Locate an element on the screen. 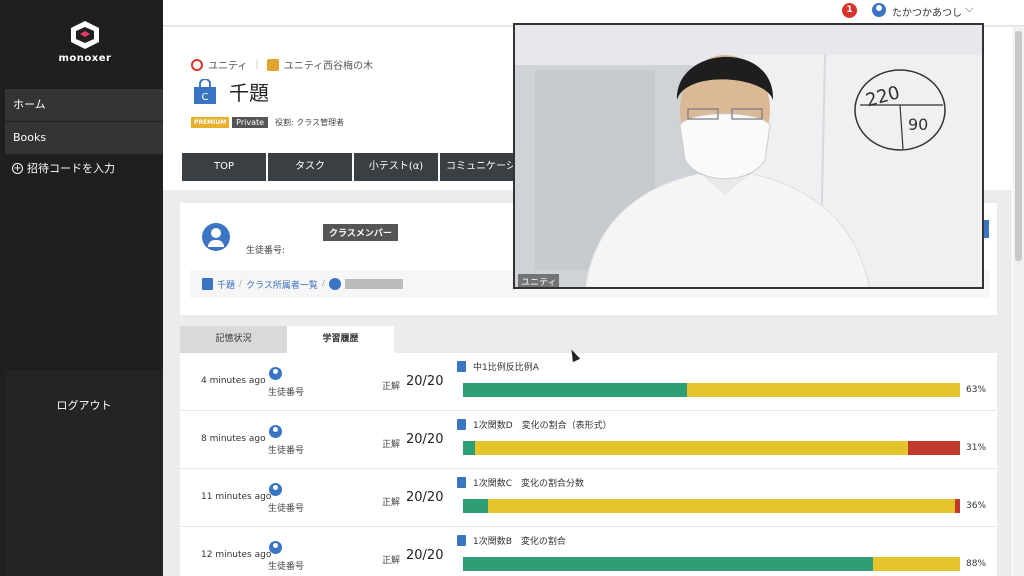 This screenshot has width=1024, height=576. tab-study-history: 学習履歴 is located at coordinates (340, 339).